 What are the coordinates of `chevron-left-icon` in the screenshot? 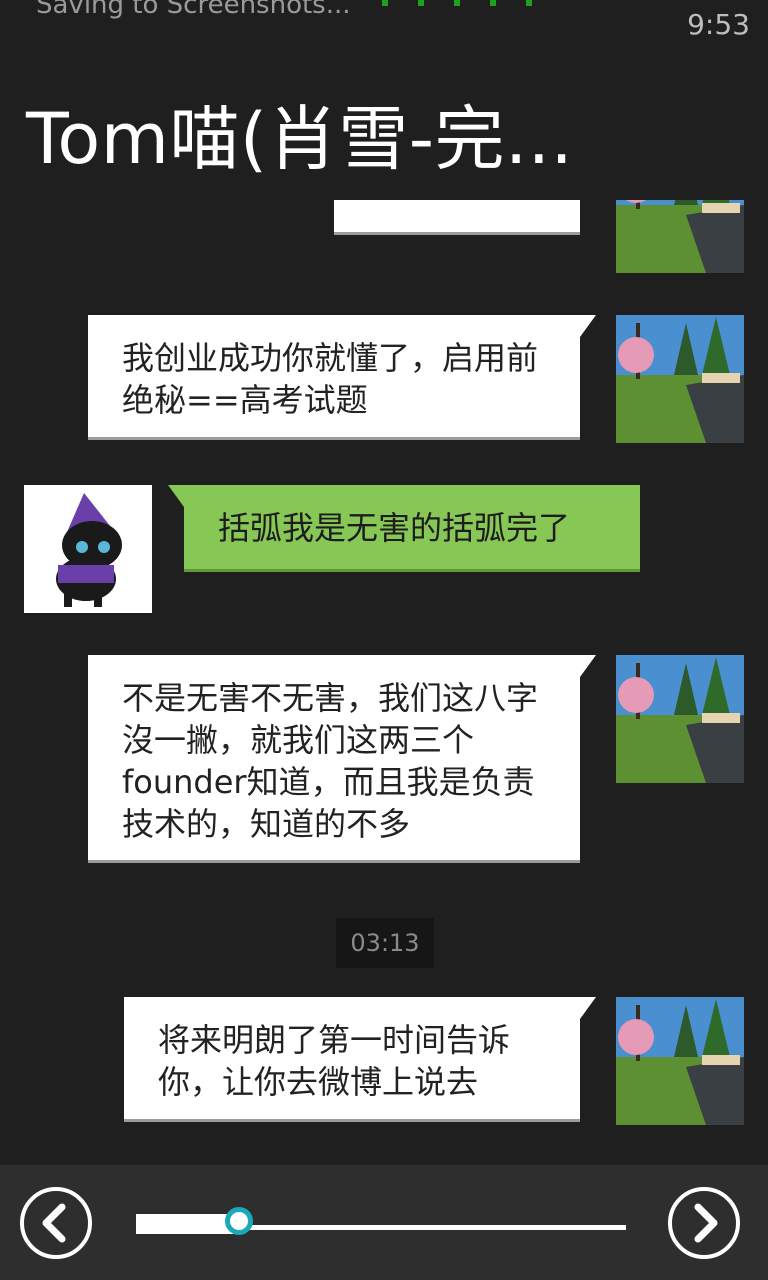 It's located at (54, 1223).